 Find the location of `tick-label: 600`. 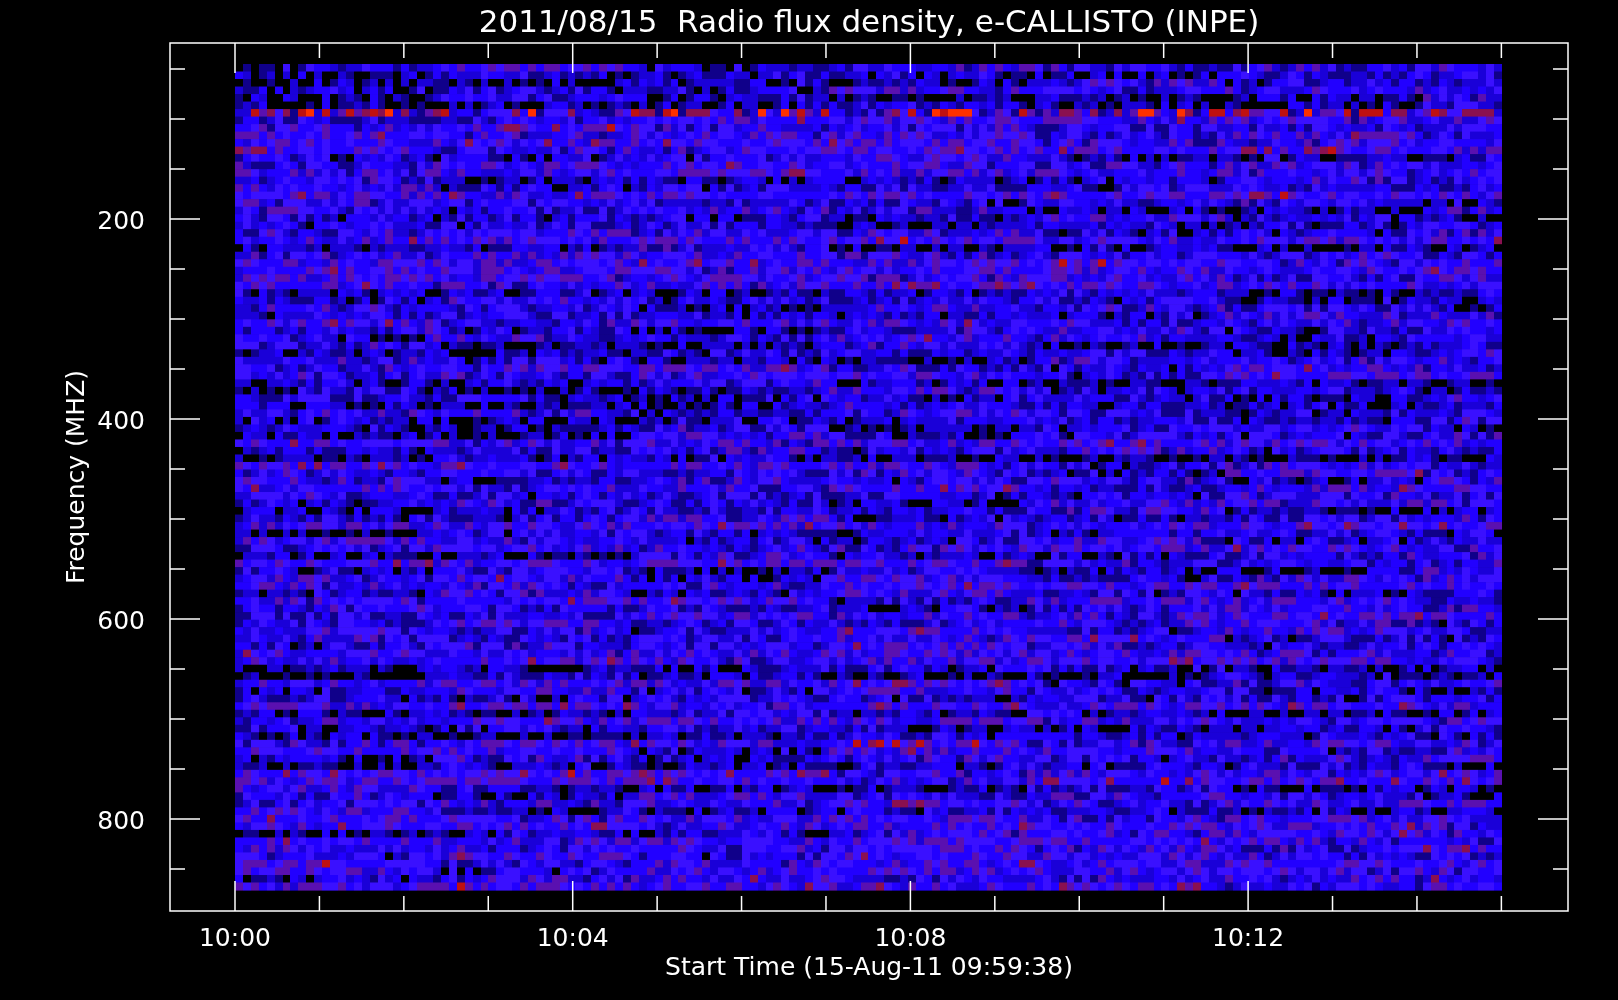

tick-label: 600 is located at coordinates (121, 620).